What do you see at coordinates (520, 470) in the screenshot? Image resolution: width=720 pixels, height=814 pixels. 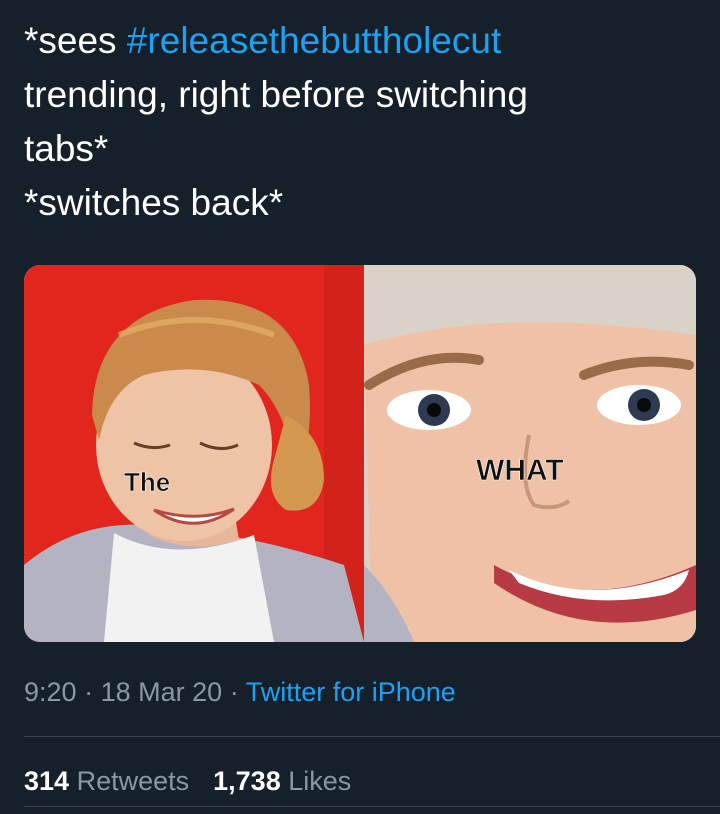 I see `meme-right-caption: WHAT` at bounding box center [520, 470].